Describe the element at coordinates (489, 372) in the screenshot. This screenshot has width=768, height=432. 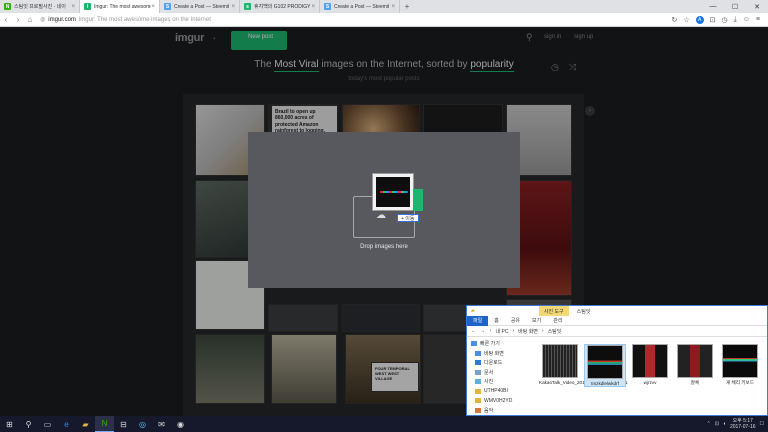
I see `nav-pane-label: 문서` at that location.